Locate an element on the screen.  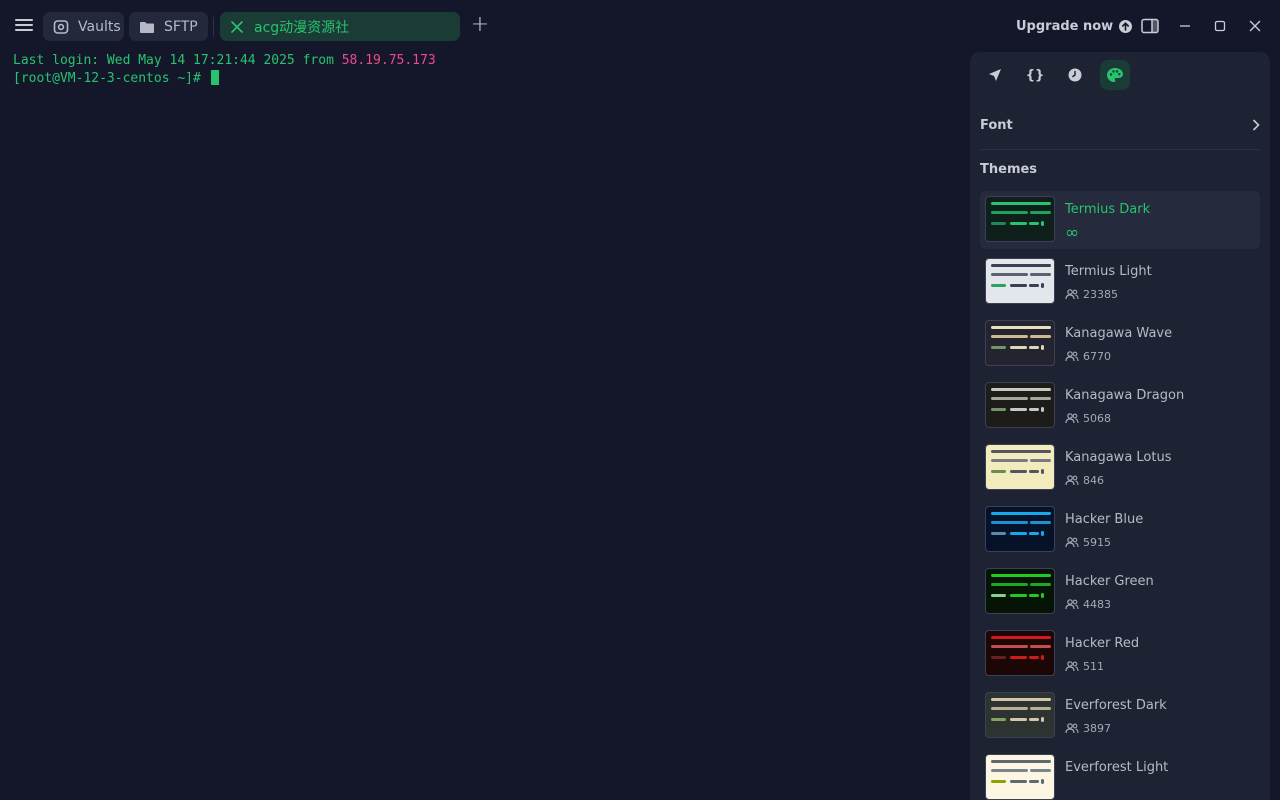
shell-prompt: [root@VM-12-3-centos ~]# is located at coordinates (111, 78).